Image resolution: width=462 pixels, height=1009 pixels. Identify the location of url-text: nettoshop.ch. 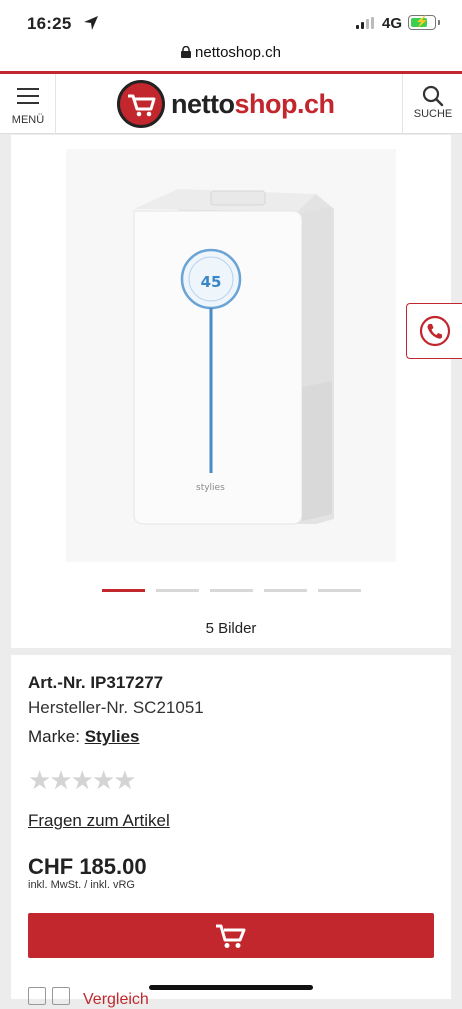
(238, 52).